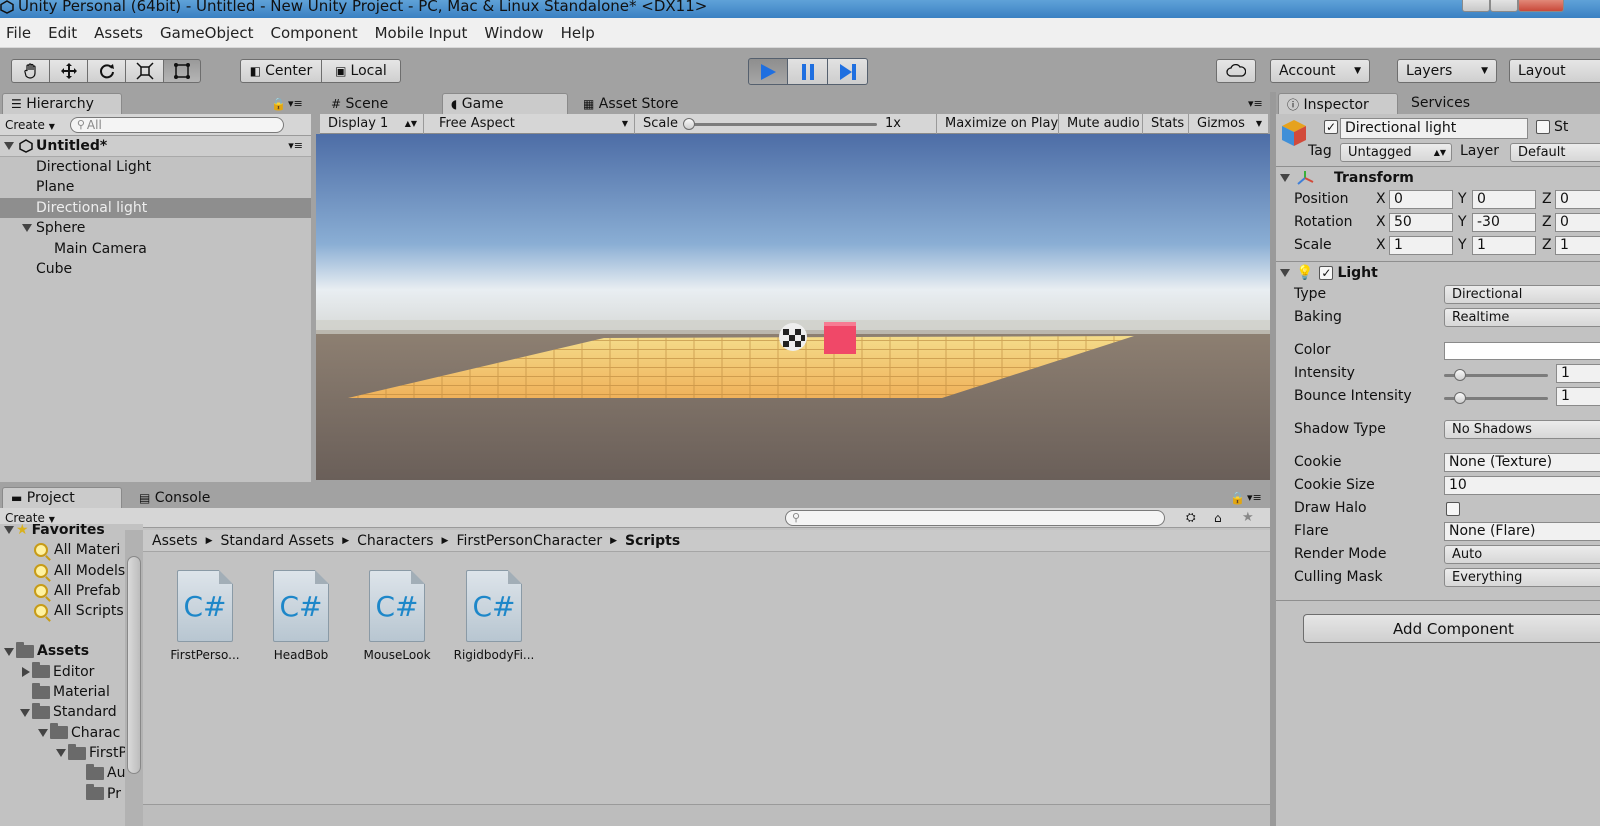  What do you see at coordinates (30, 125) in the screenshot?
I see `hierarchy-create-dropdown: Create ▼` at bounding box center [30, 125].